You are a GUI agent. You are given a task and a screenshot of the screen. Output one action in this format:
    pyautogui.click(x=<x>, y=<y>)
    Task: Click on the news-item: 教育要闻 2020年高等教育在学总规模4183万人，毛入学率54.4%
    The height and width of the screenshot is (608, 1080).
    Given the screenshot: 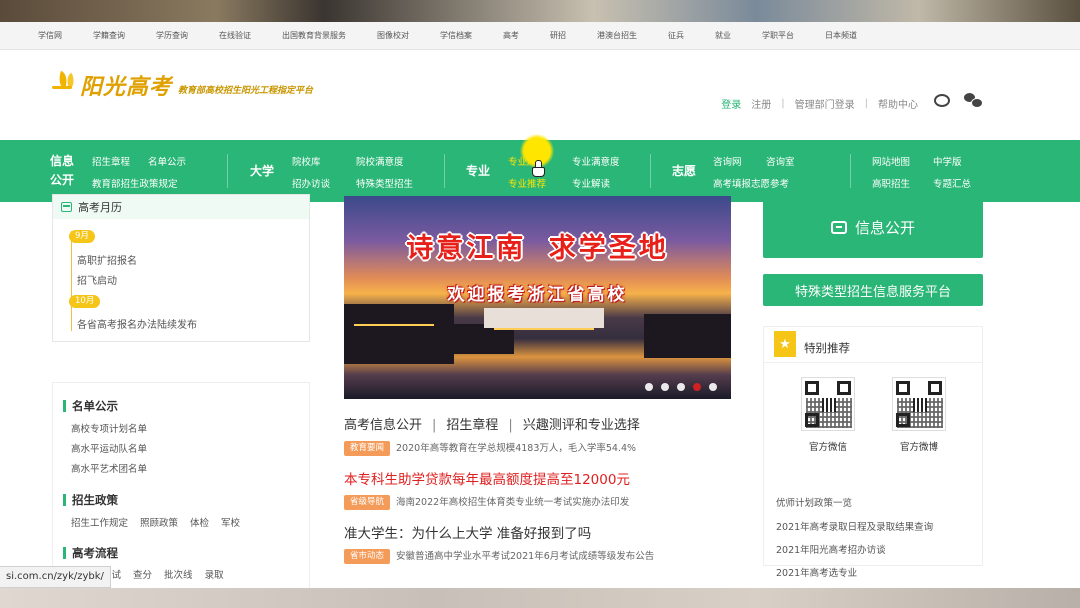 What is the action you would take?
    pyautogui.click(x=490, y=448)
    